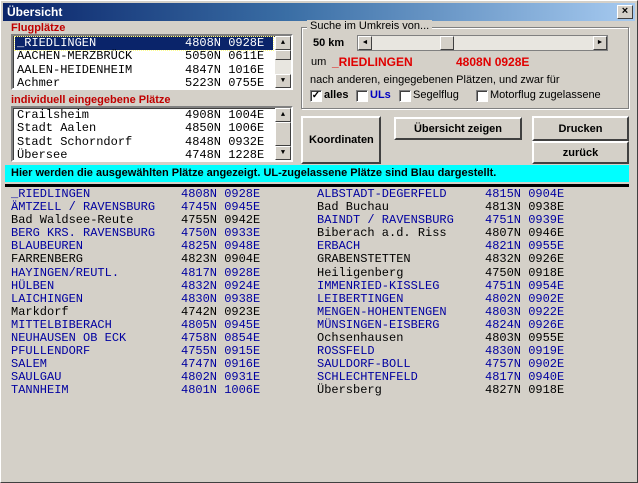 This screenshot has width=638, height=483. What do you see at coordinates (360, 338) in the screenshot?
I see `result-name: Ochsenhausen` at bounding box center [360, 338].